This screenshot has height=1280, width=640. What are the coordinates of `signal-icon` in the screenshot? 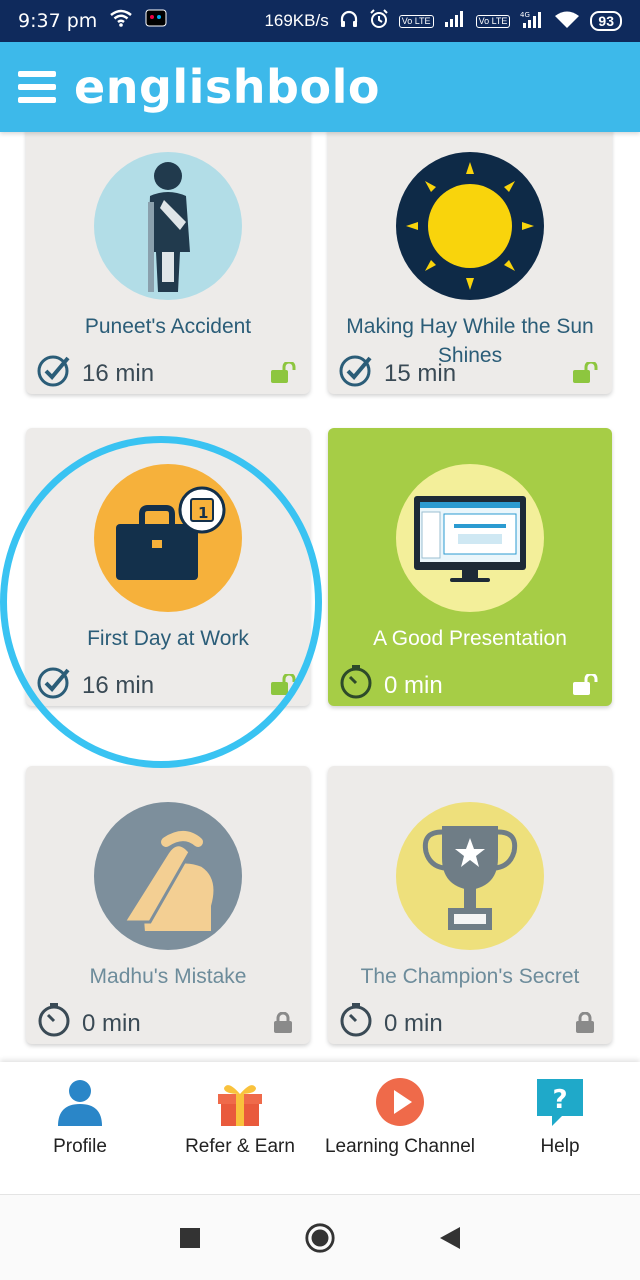 It's located at (455, 21).